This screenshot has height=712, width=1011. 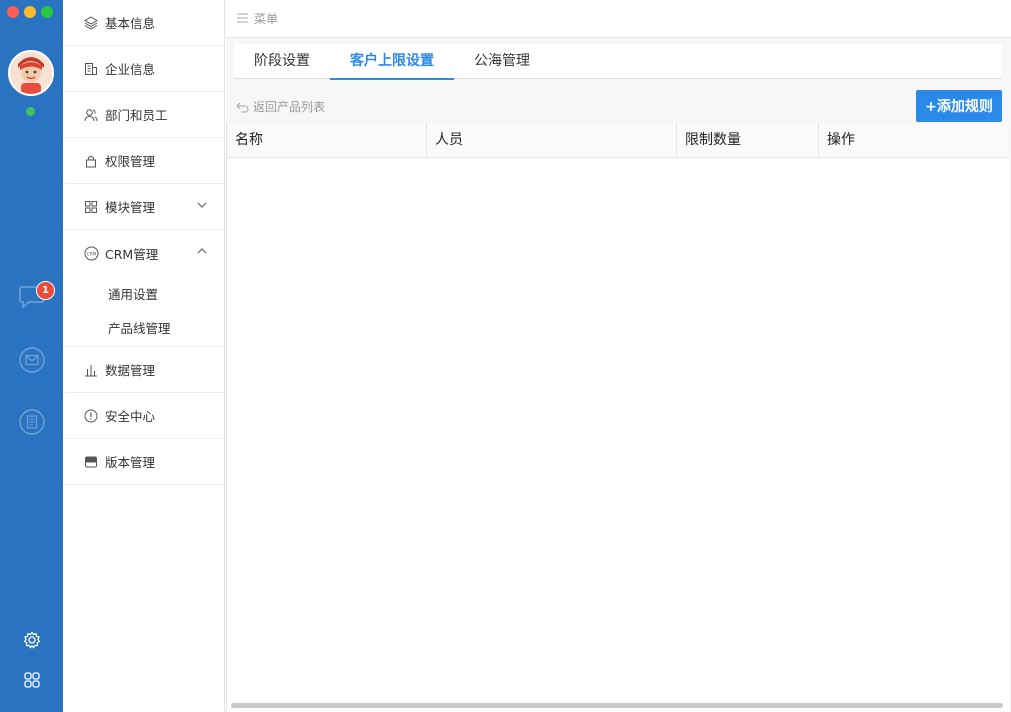 What do you see at coordinates (91, 416) in the screenshot?
I see `alert-circle-icon` at bounding box center [91, 416].